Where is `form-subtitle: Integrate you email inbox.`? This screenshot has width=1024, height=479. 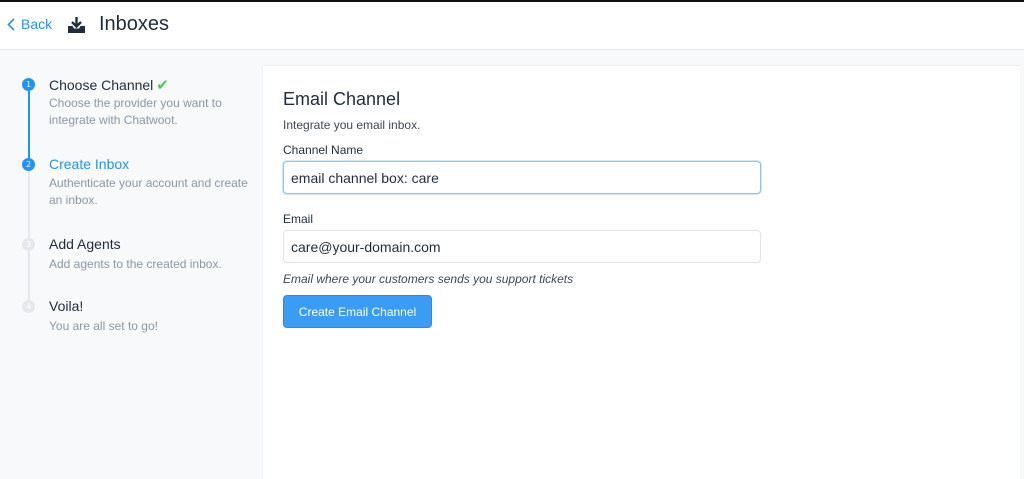 form-subtitle: Integrate you email inbox. is located at coordinates (352, 125).